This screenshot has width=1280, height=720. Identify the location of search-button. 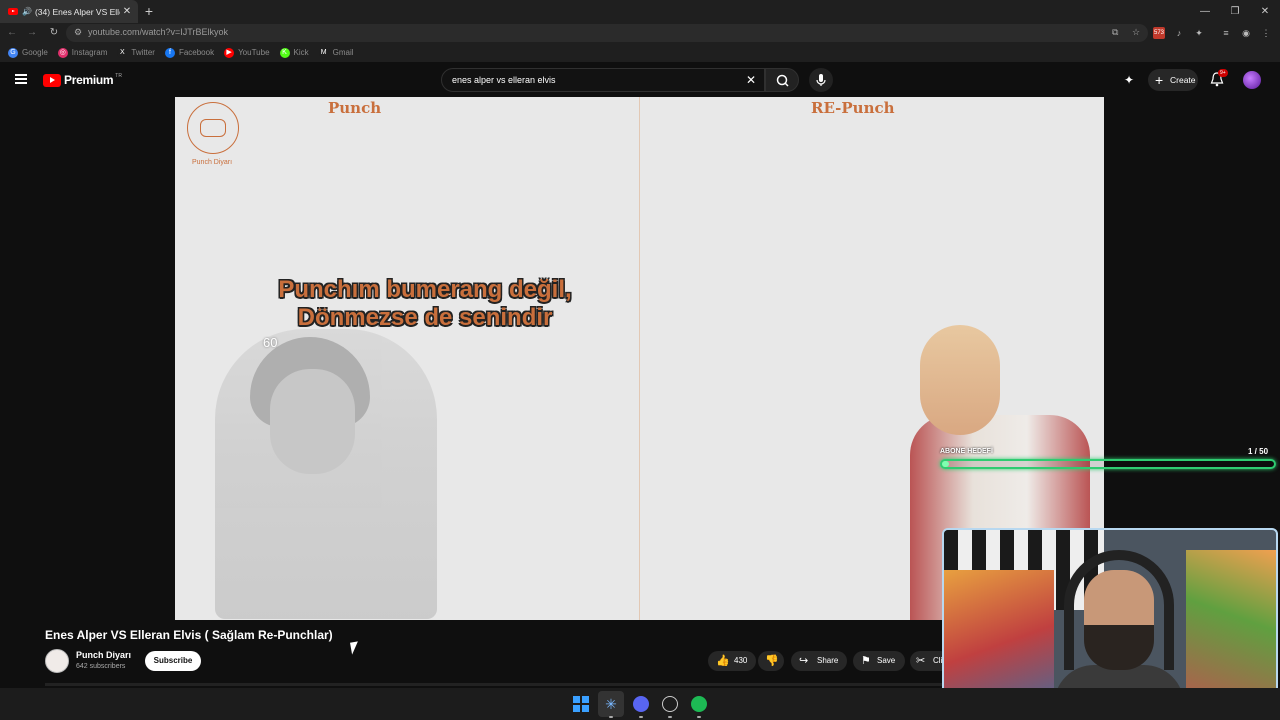
(782, 80).